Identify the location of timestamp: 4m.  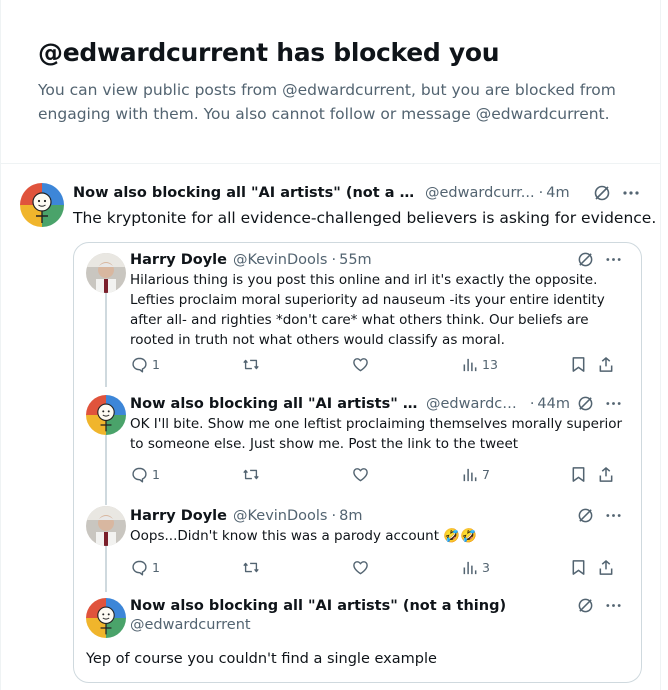
(557, 193).